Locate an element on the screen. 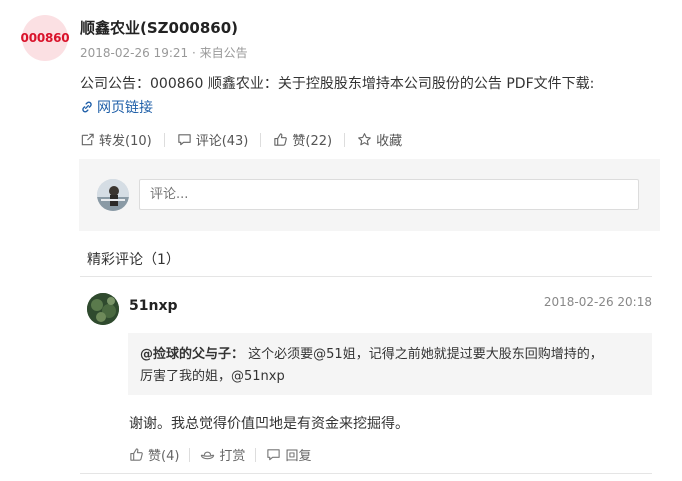 The width and height of the screenshot is (682, 481). quote-text: 这个必须要@51姐，记得之前她就提过要大股东回购增持的， is located at coordinates (425, 354).